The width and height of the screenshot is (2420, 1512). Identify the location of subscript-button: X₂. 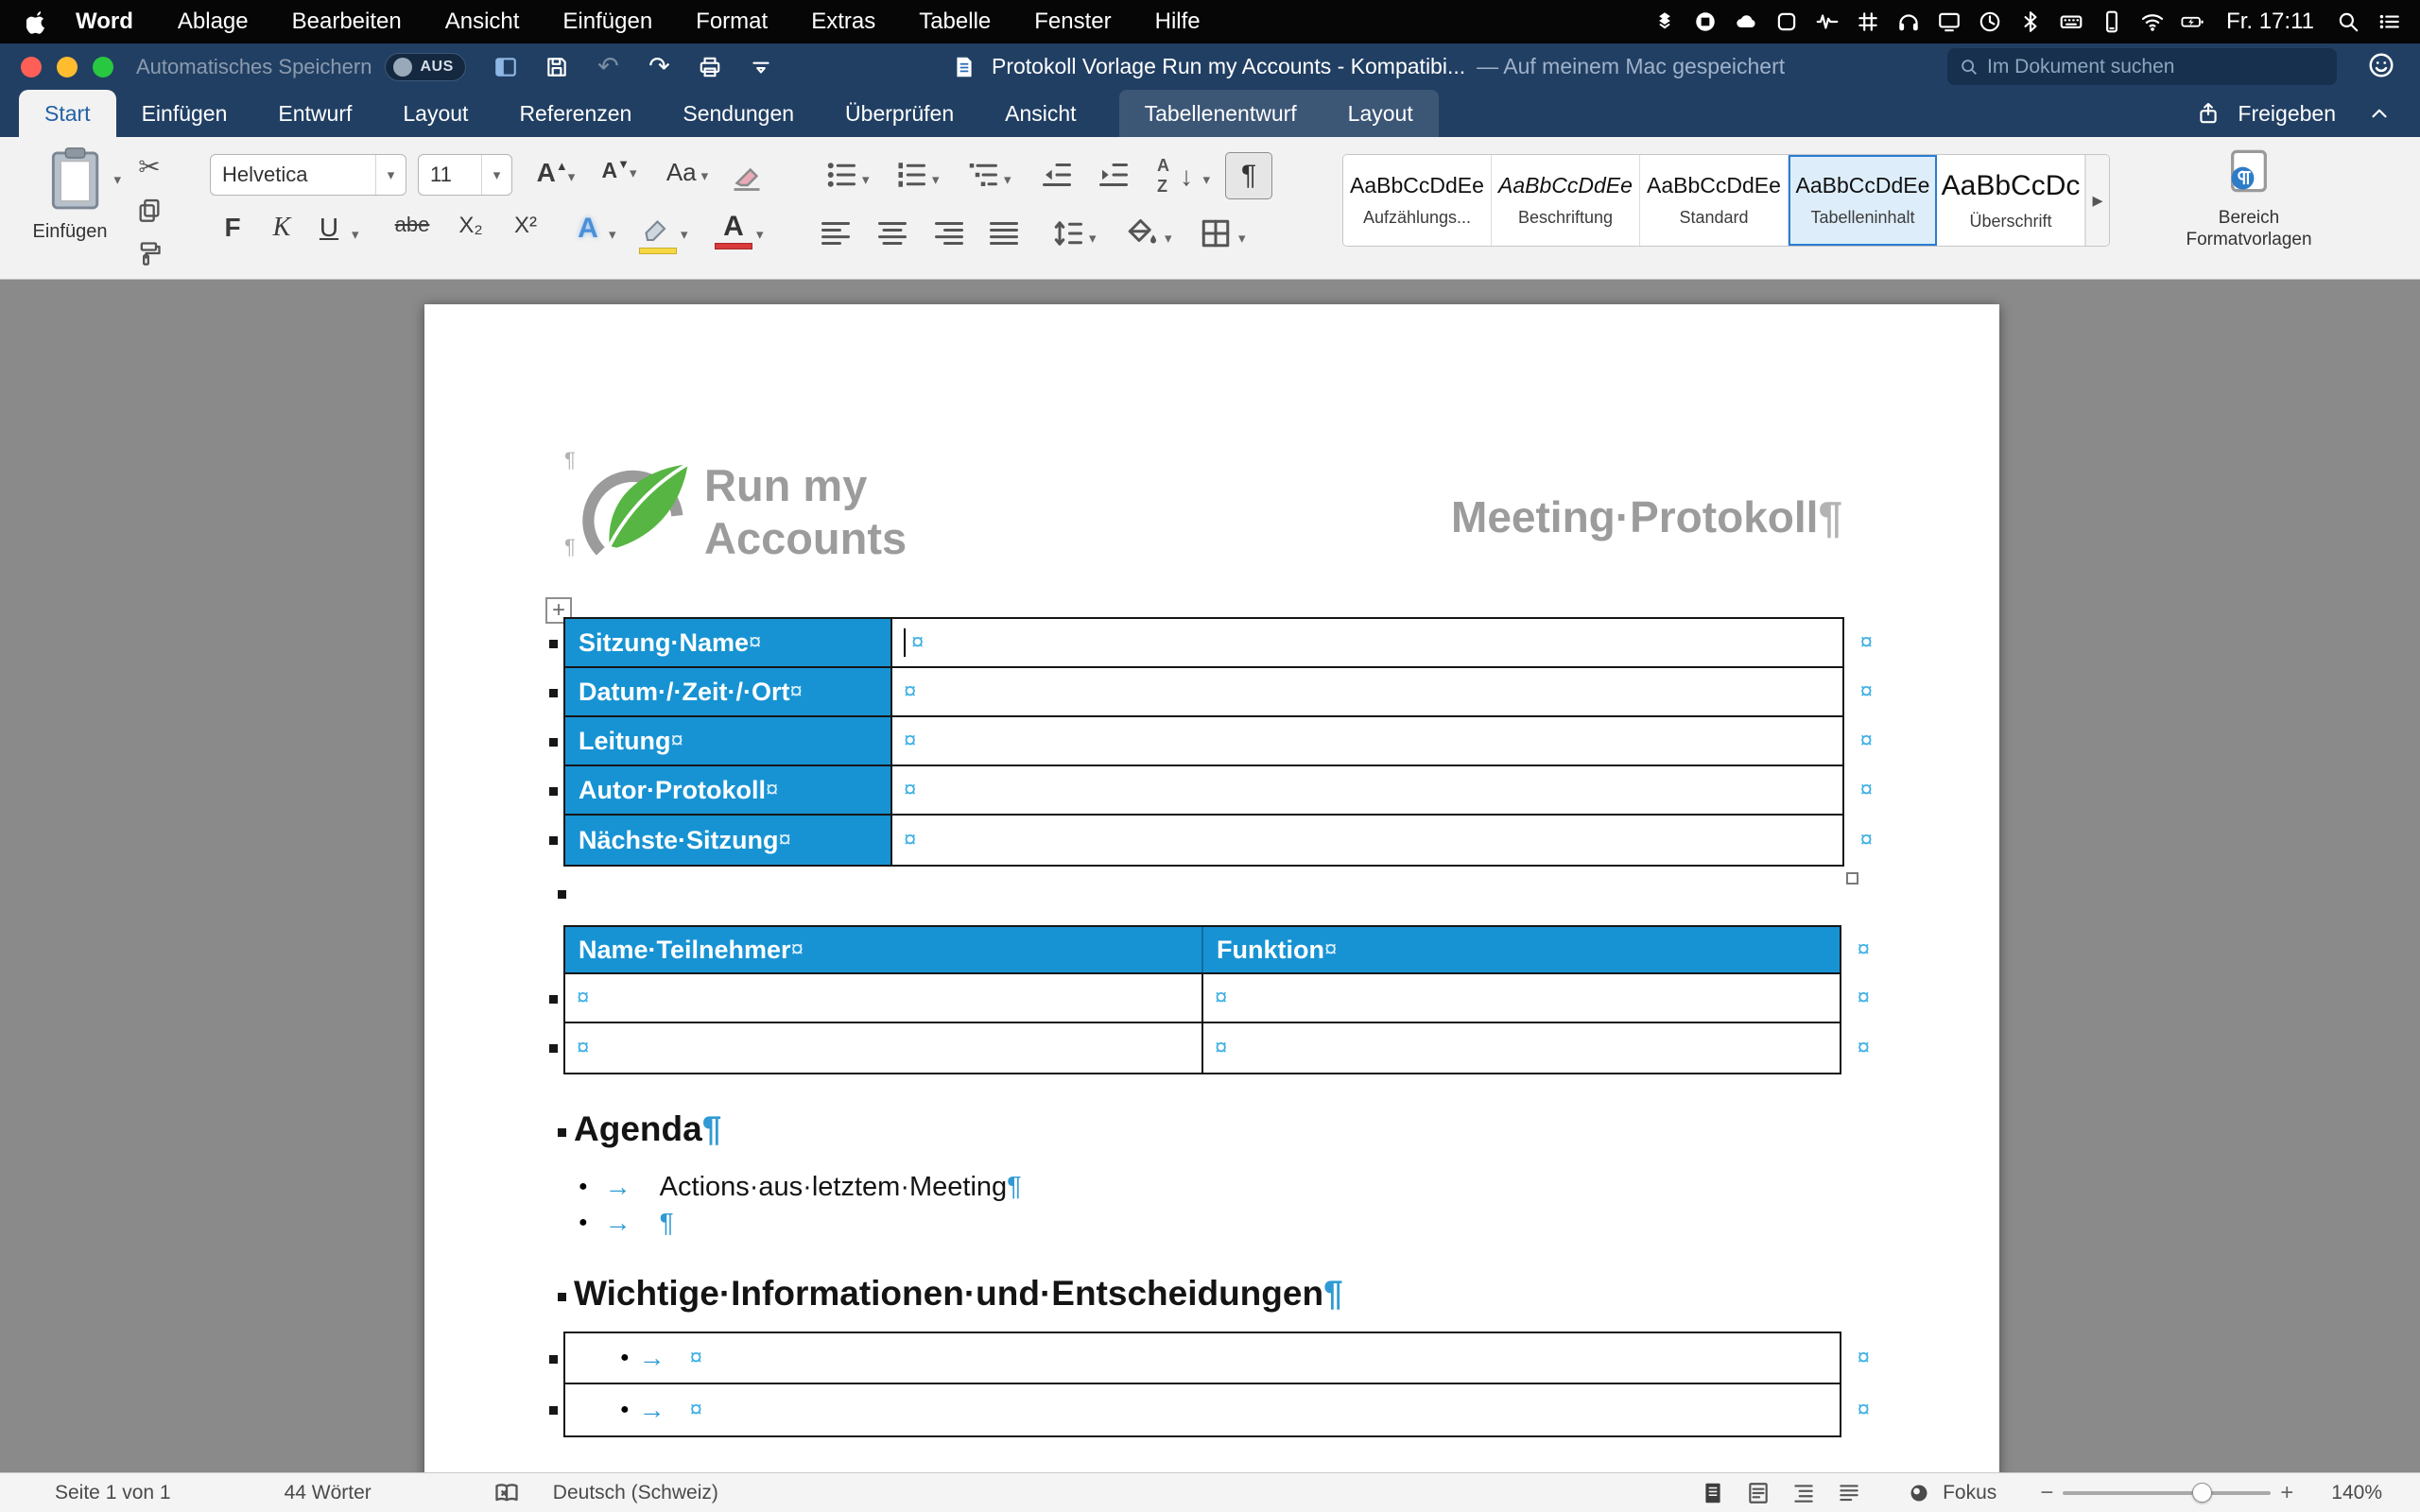
(471, 233).